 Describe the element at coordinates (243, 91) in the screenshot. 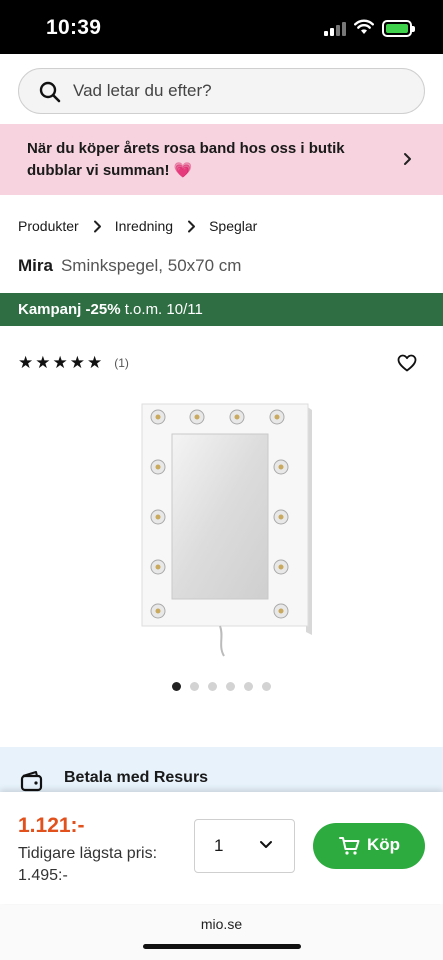

I see `search-input` at that location.